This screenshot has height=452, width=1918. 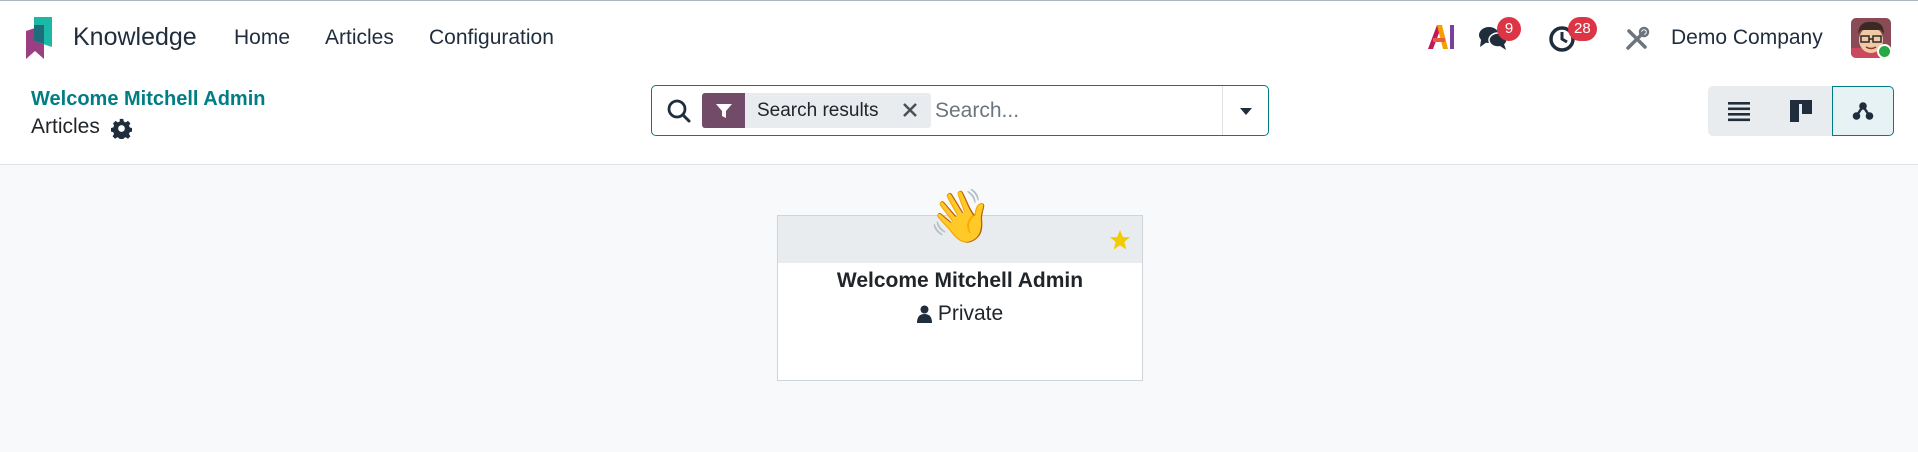 I want to click on filter-icon, so click(x=723, y=110).